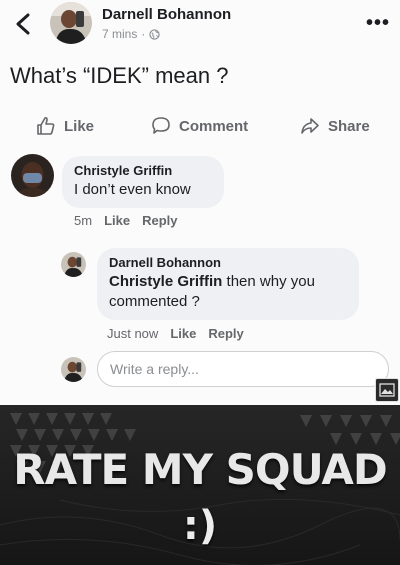 This screenshot has height=565, width=400. Describe the element at coordinates (387, 390) in the screenshot. I see `image-icon` at that location.